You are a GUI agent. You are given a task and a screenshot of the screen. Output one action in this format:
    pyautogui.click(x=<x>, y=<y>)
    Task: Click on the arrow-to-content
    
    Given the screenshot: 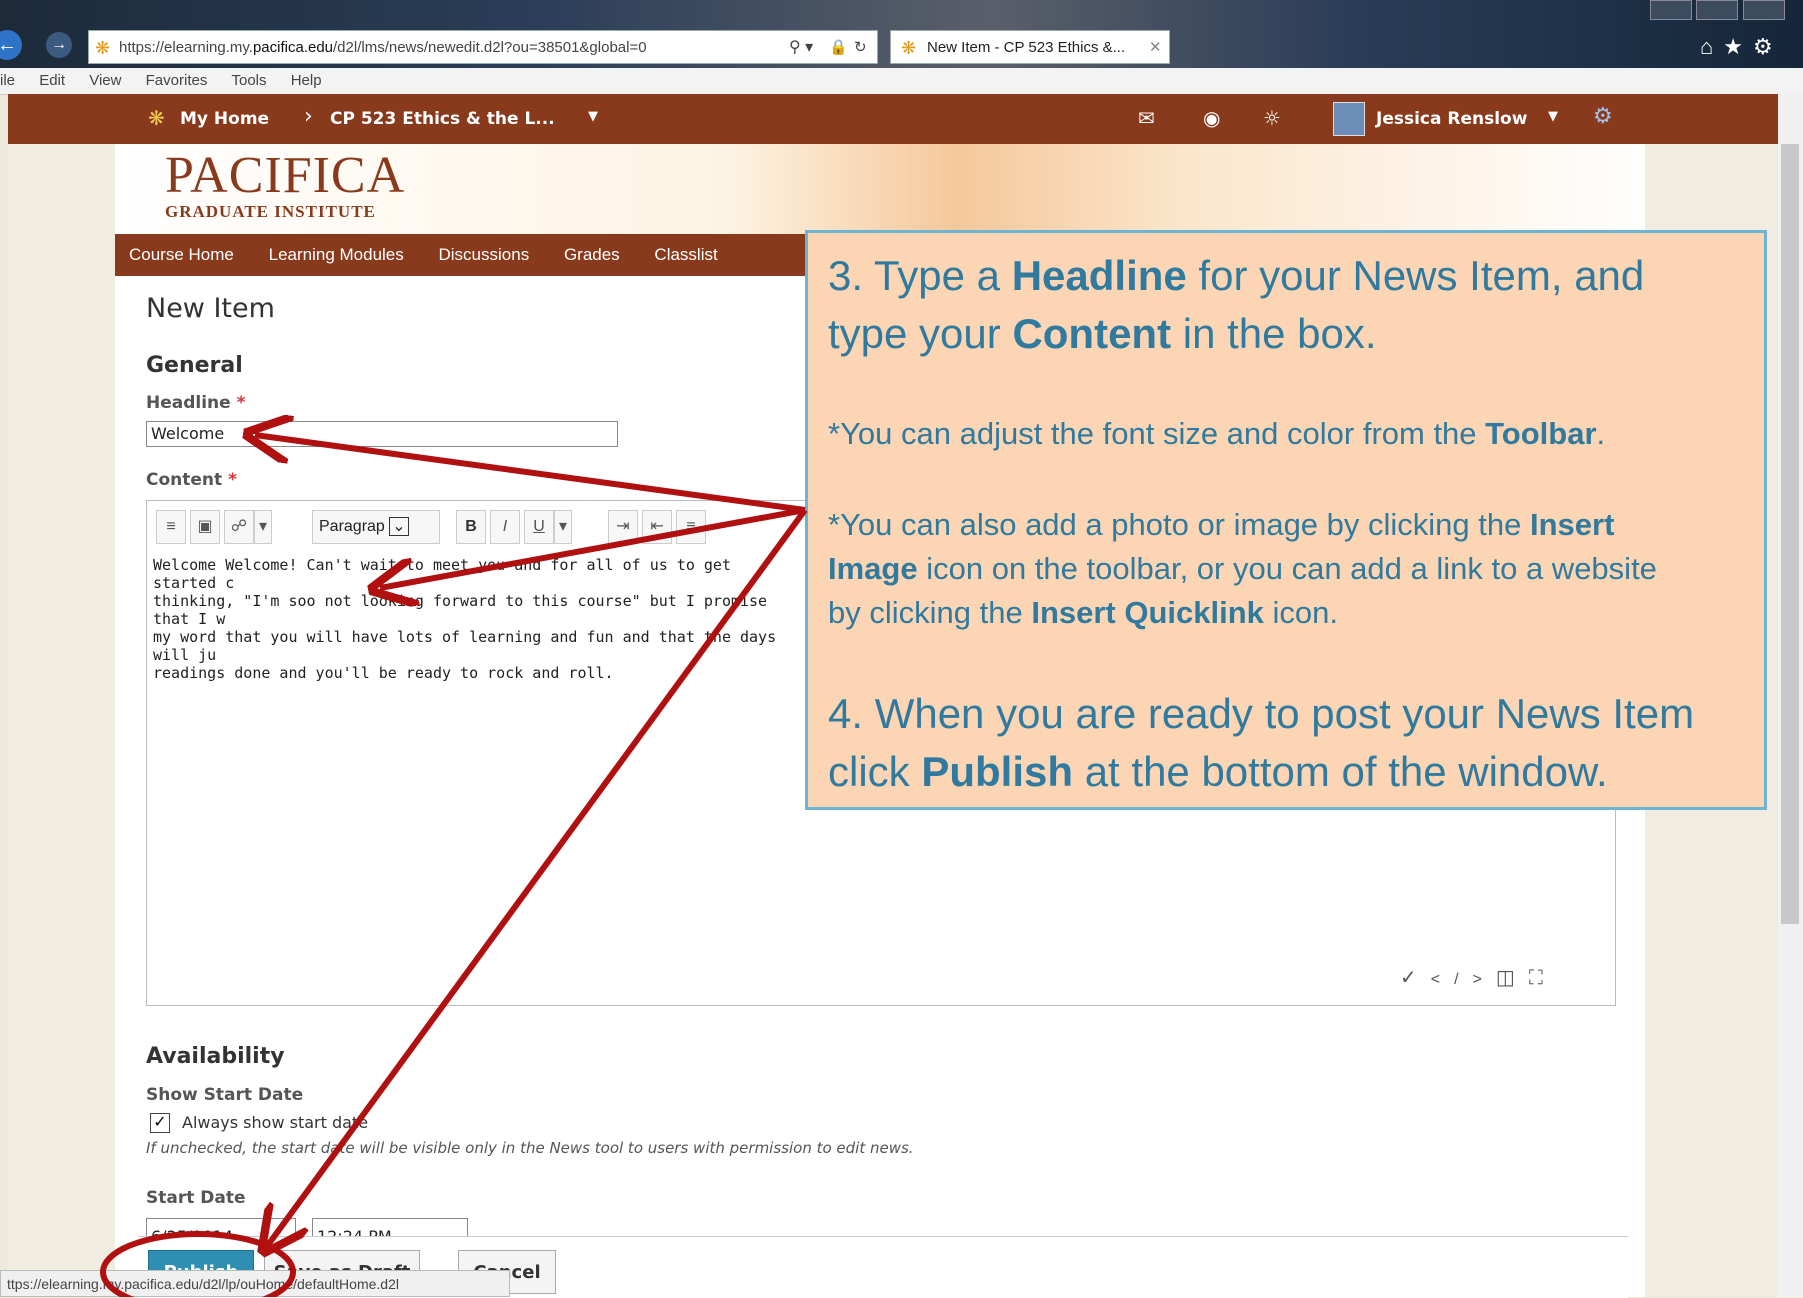 What is the action you would take?
    pyautogui.click(x=593, y=547)
    